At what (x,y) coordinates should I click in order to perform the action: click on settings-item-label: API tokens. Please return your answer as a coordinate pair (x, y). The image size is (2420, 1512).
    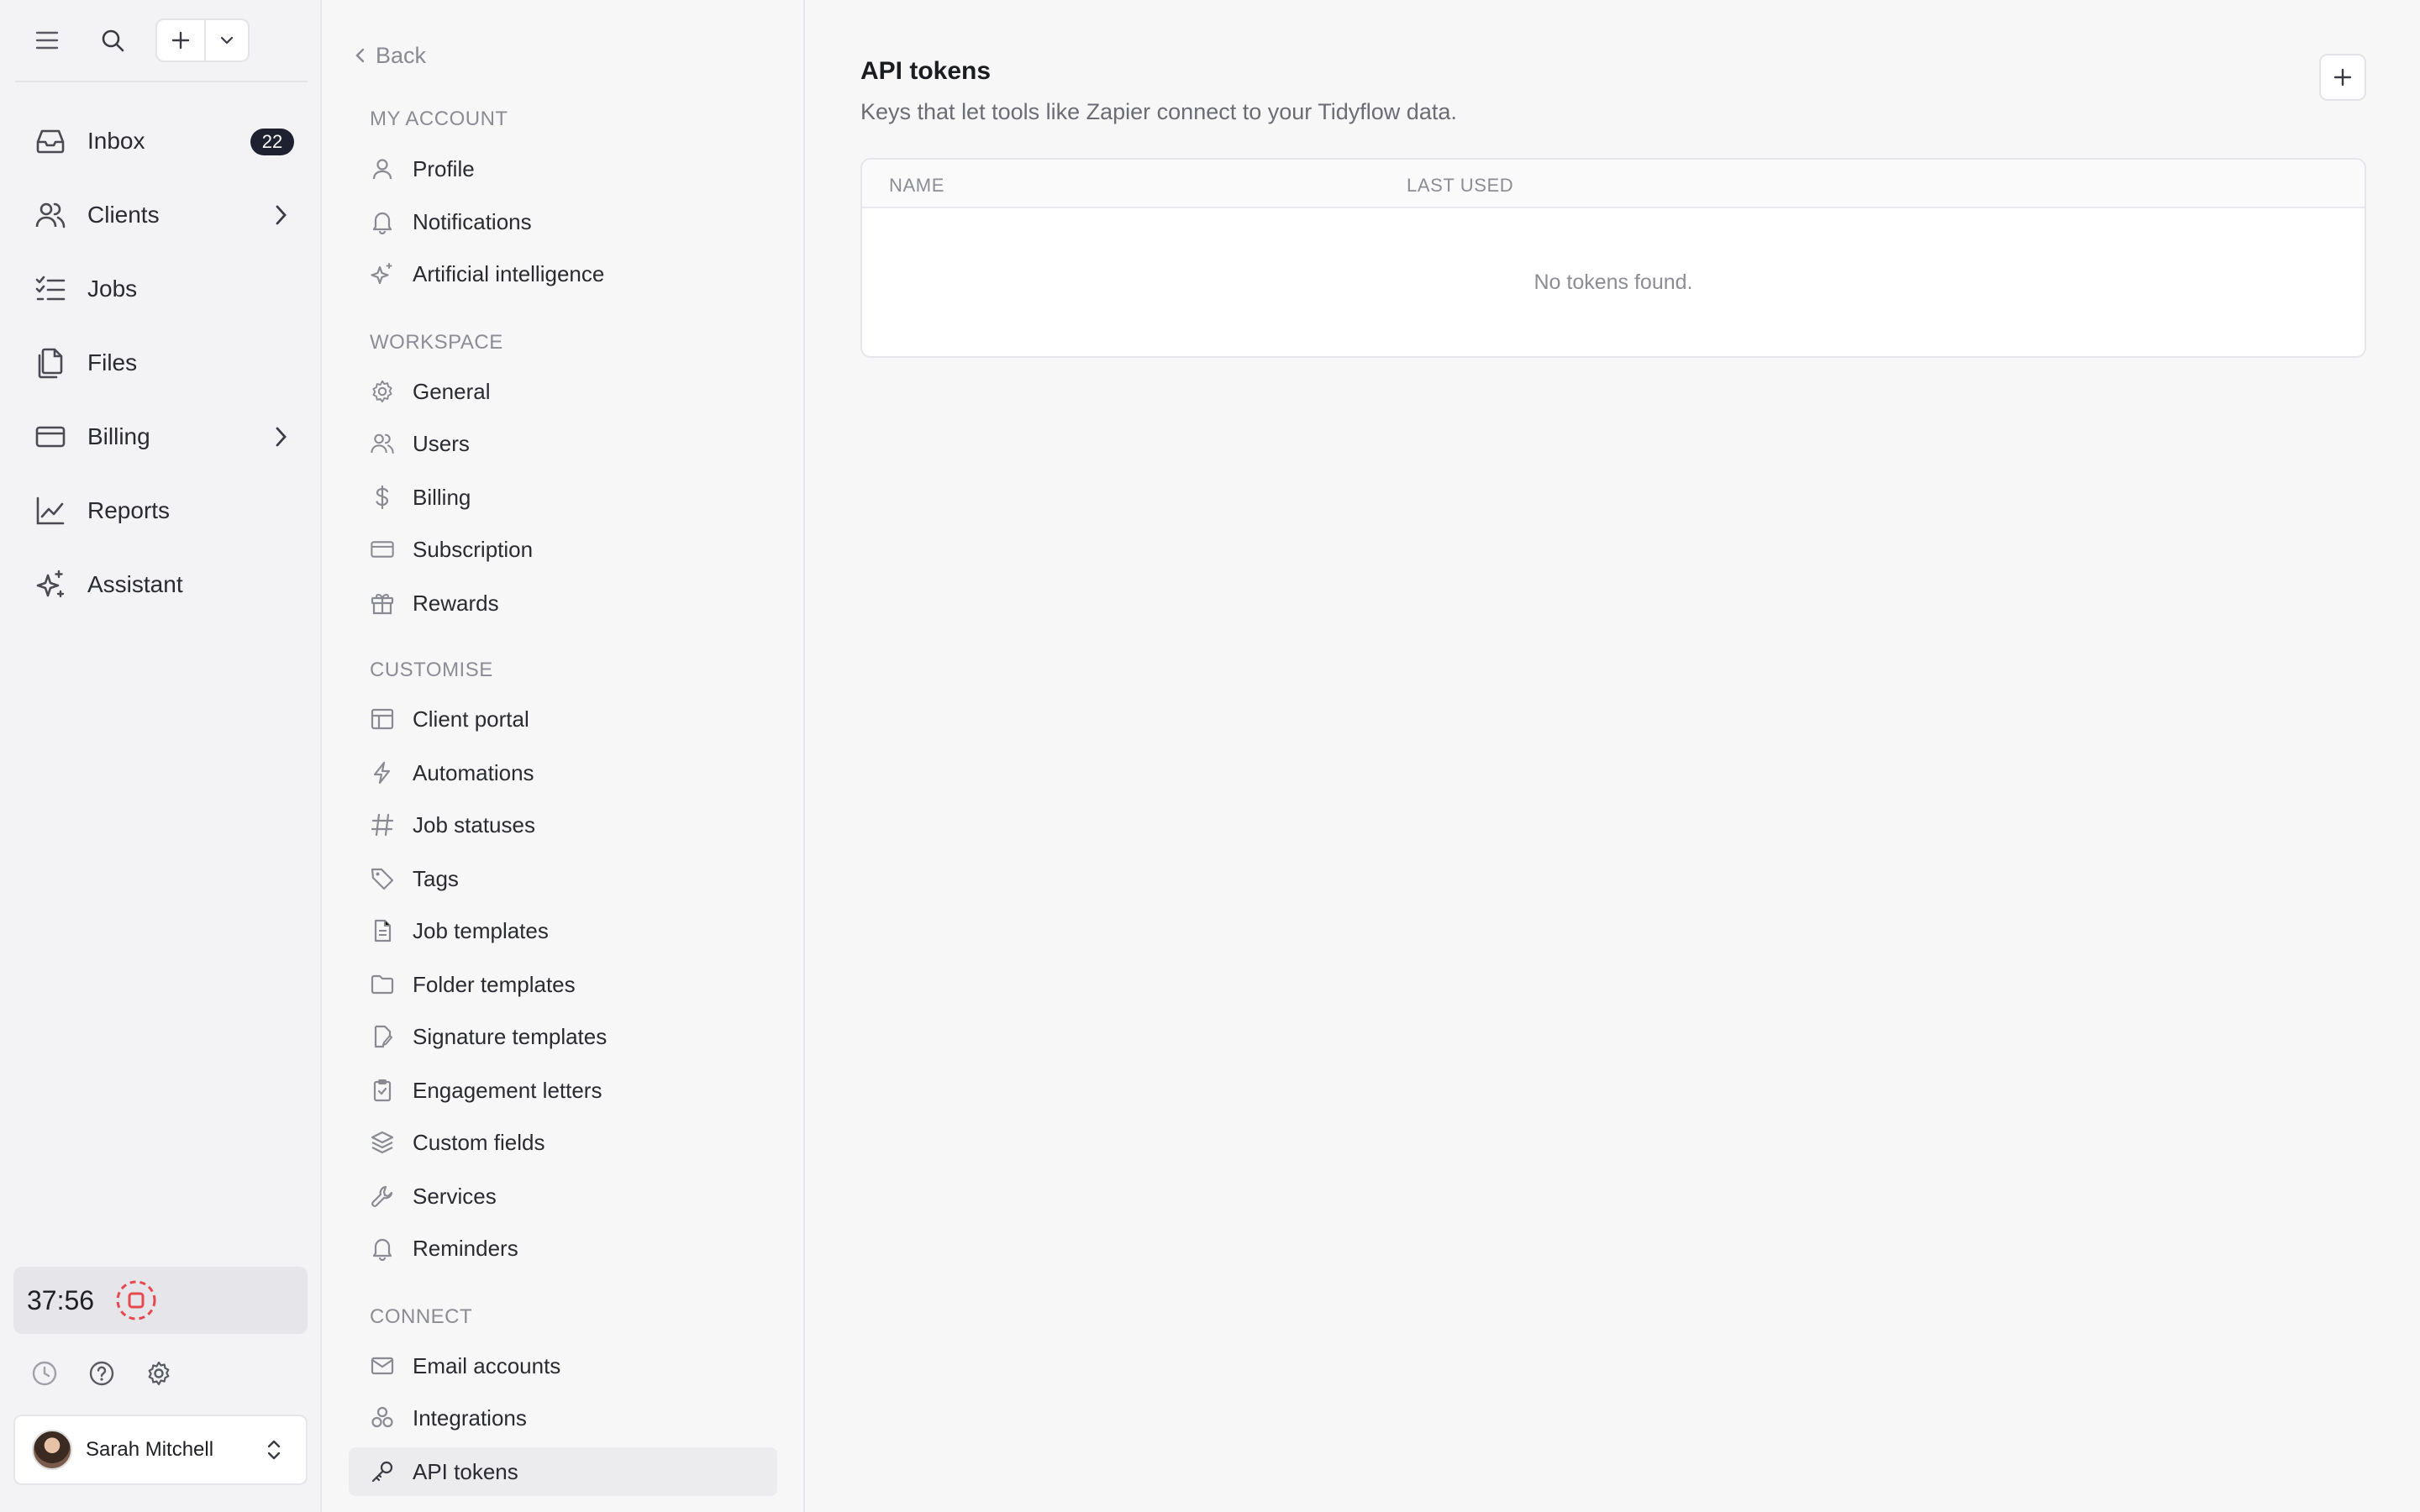
    Looking at the image, I should click on (465, 1471).